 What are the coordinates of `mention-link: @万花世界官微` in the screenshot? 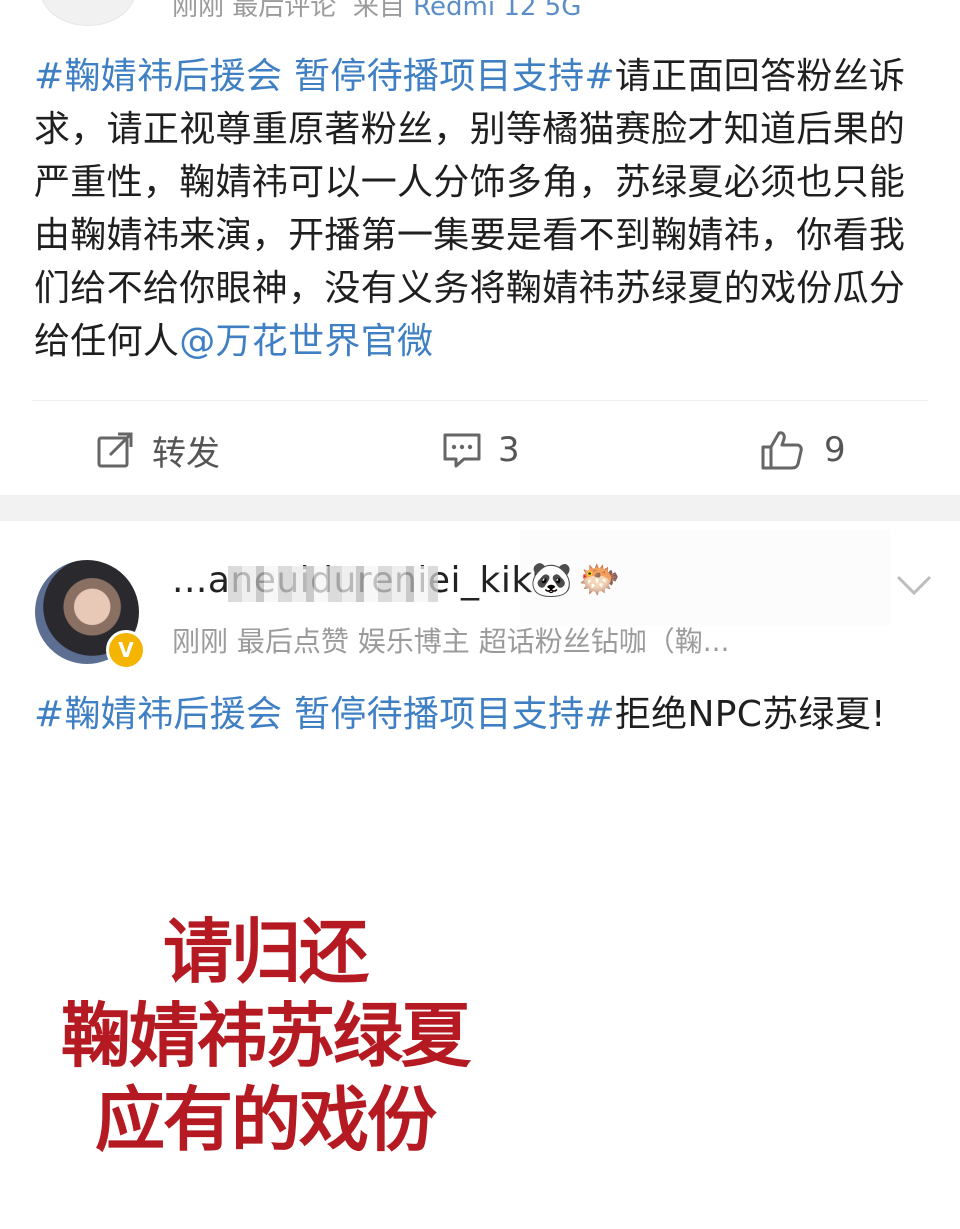 It's located at (306, 341).